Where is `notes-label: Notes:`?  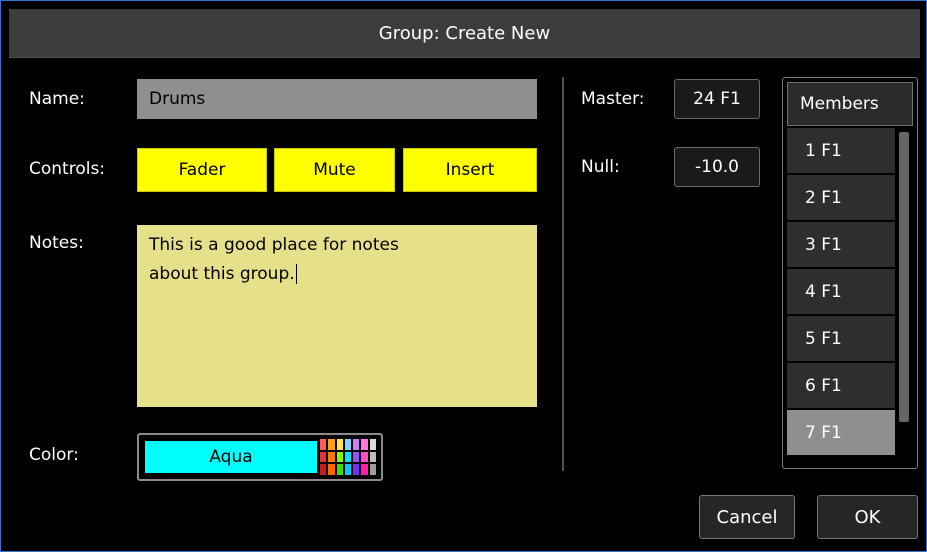 notes-label: Notes: is located at coordinates (56, 243).